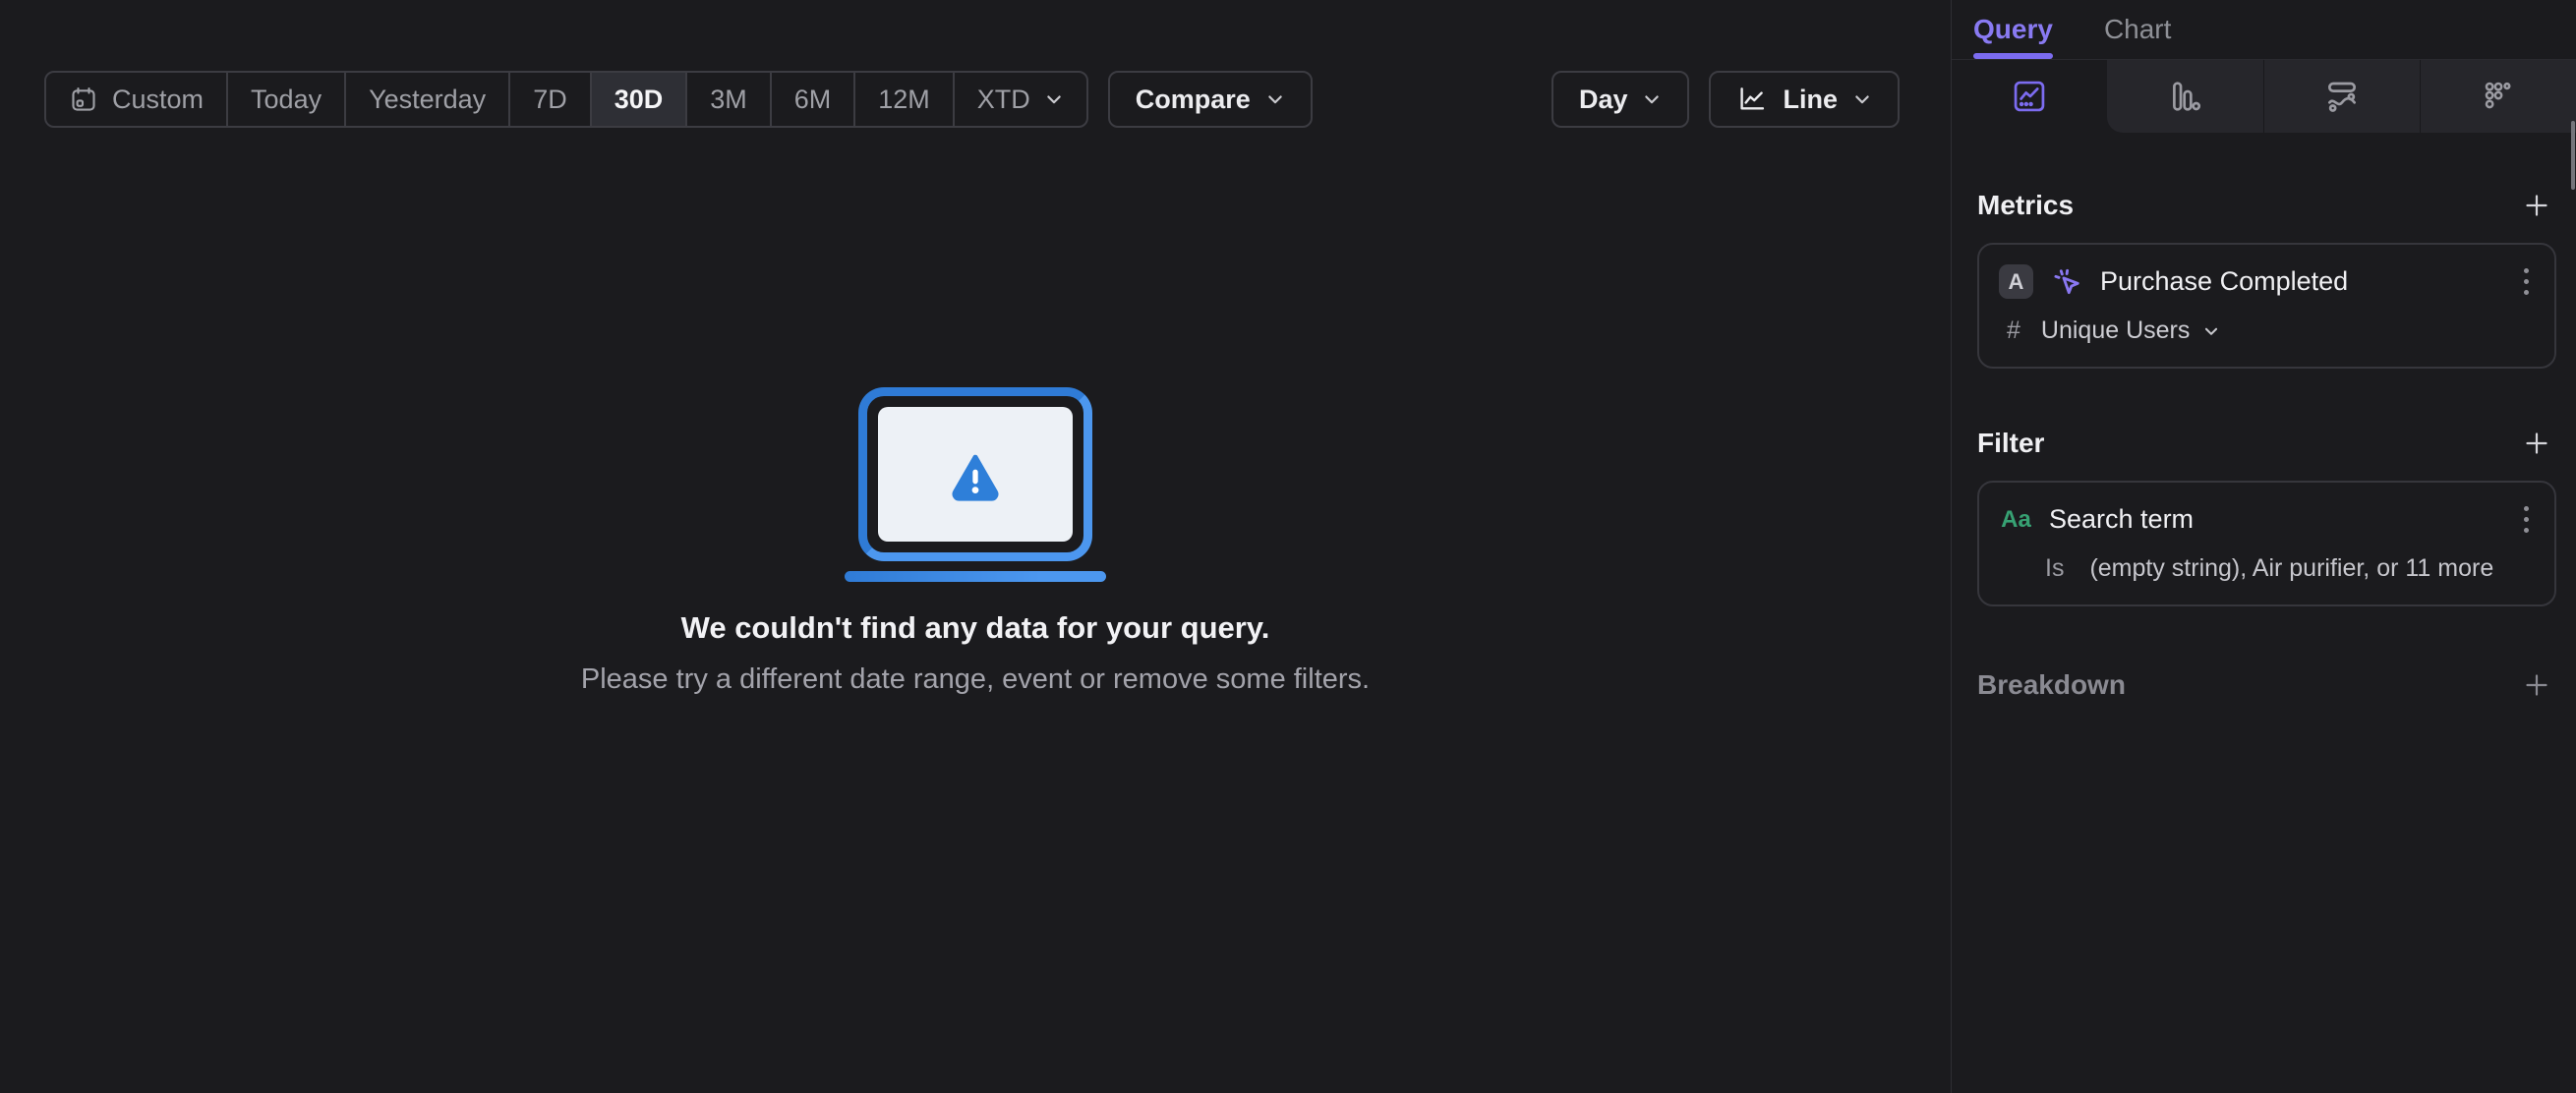  What do you see at coordinates (2137, 29) in the screenshot?
I see `tab-chart: Chart` at bounding box center [2137, 29].